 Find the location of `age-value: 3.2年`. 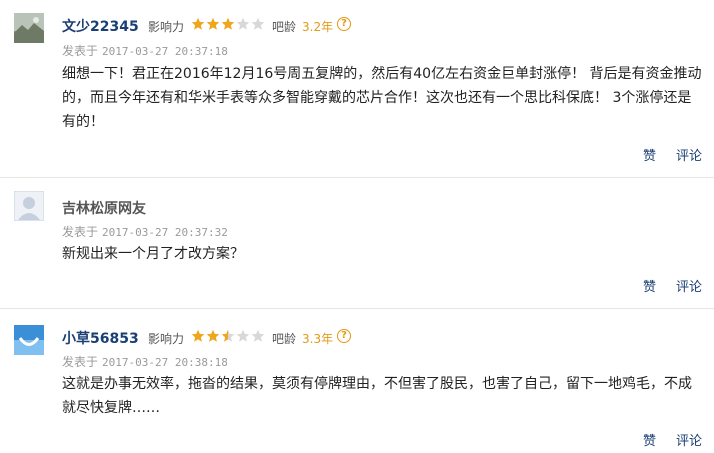

age-value: 3.2年 is located at coordinates (318, 27).